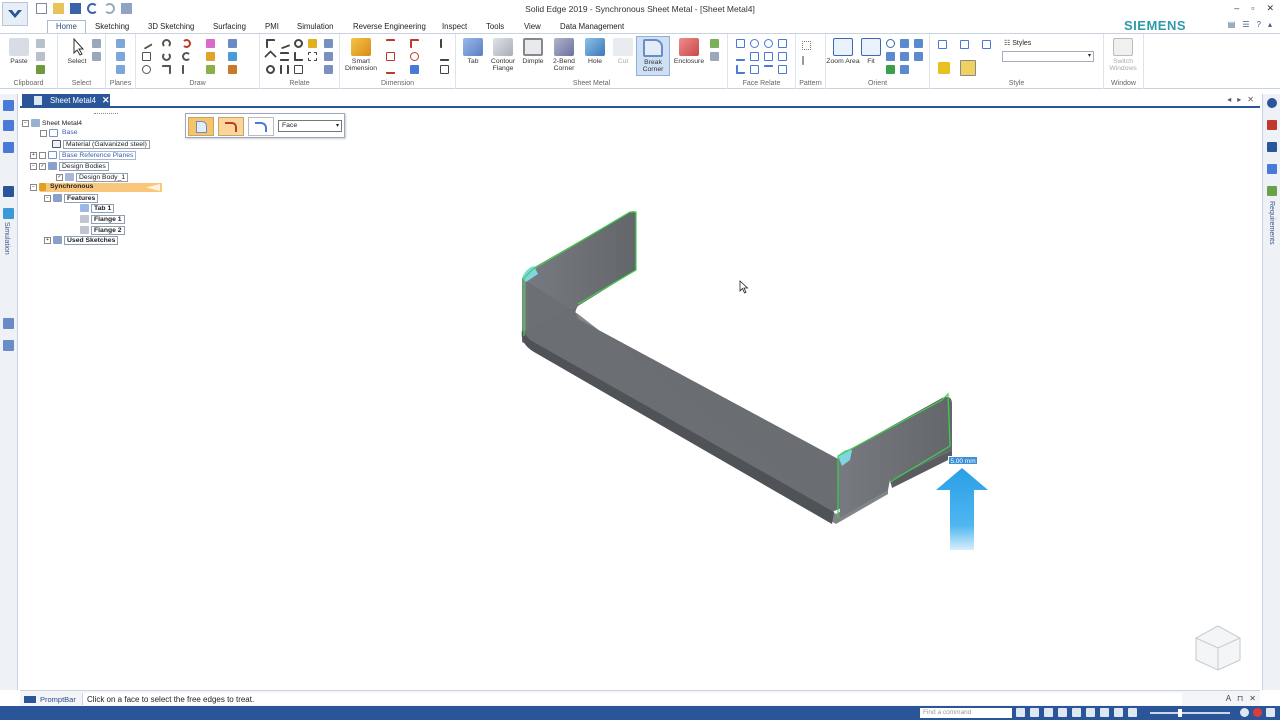 Image resolution: width=1280 pixels, height=720 pixels. I want to click on extend-icon, so click(186, 69).